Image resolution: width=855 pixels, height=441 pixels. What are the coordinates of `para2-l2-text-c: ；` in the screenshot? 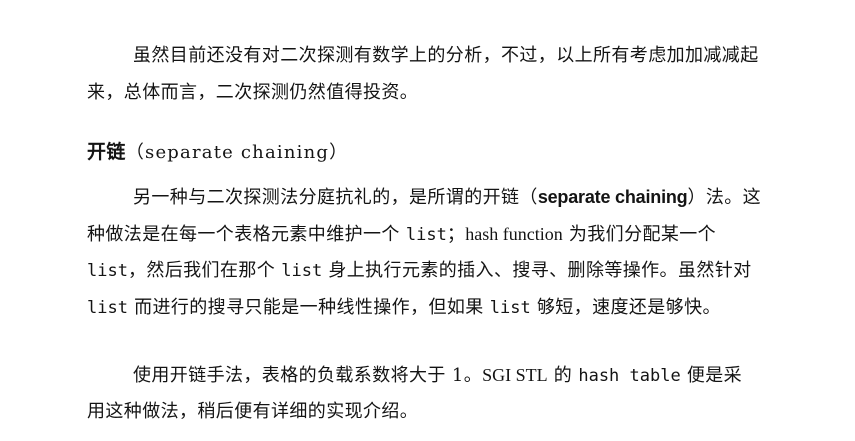 It's located at (456, 234).